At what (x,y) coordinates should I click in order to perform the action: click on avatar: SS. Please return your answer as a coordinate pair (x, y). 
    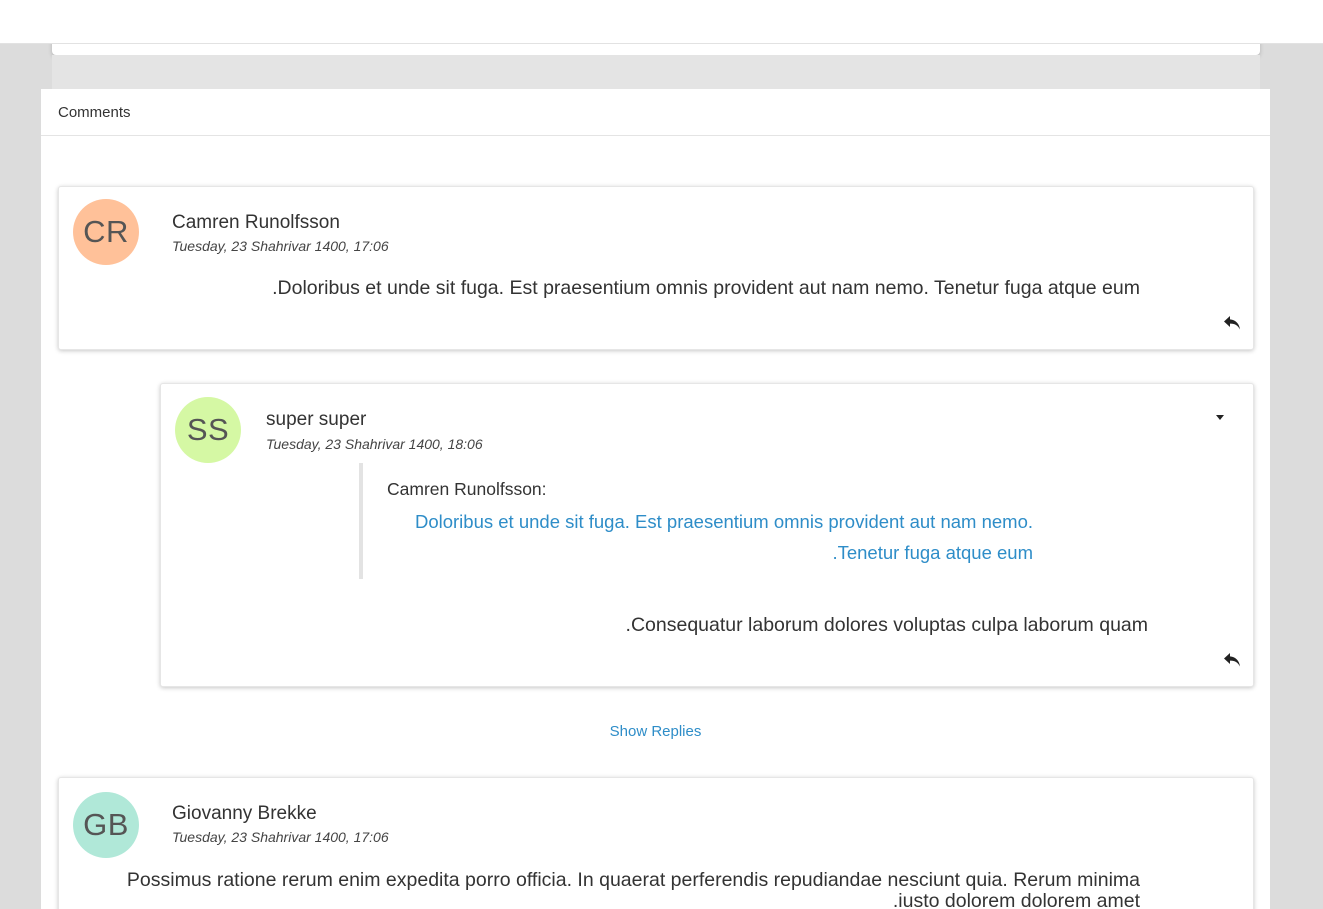
    Looking at the image, I should click on (208, 430).